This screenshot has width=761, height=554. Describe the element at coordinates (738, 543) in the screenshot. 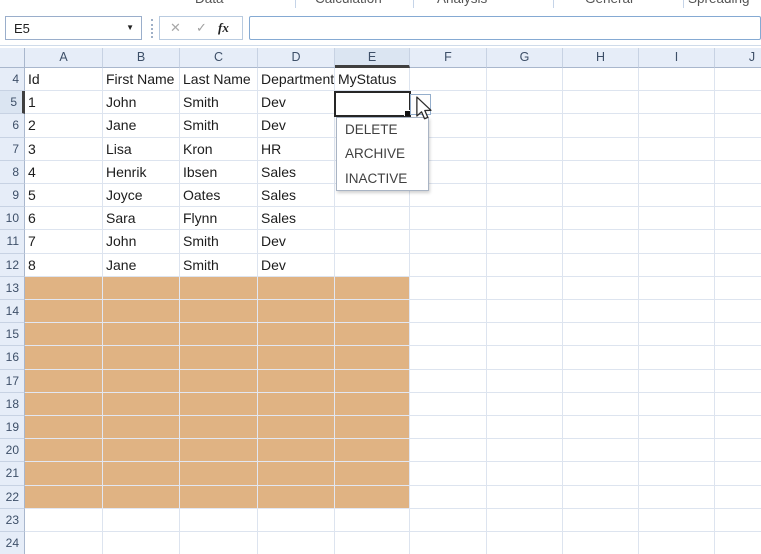

I see `cell-J24` at that location.